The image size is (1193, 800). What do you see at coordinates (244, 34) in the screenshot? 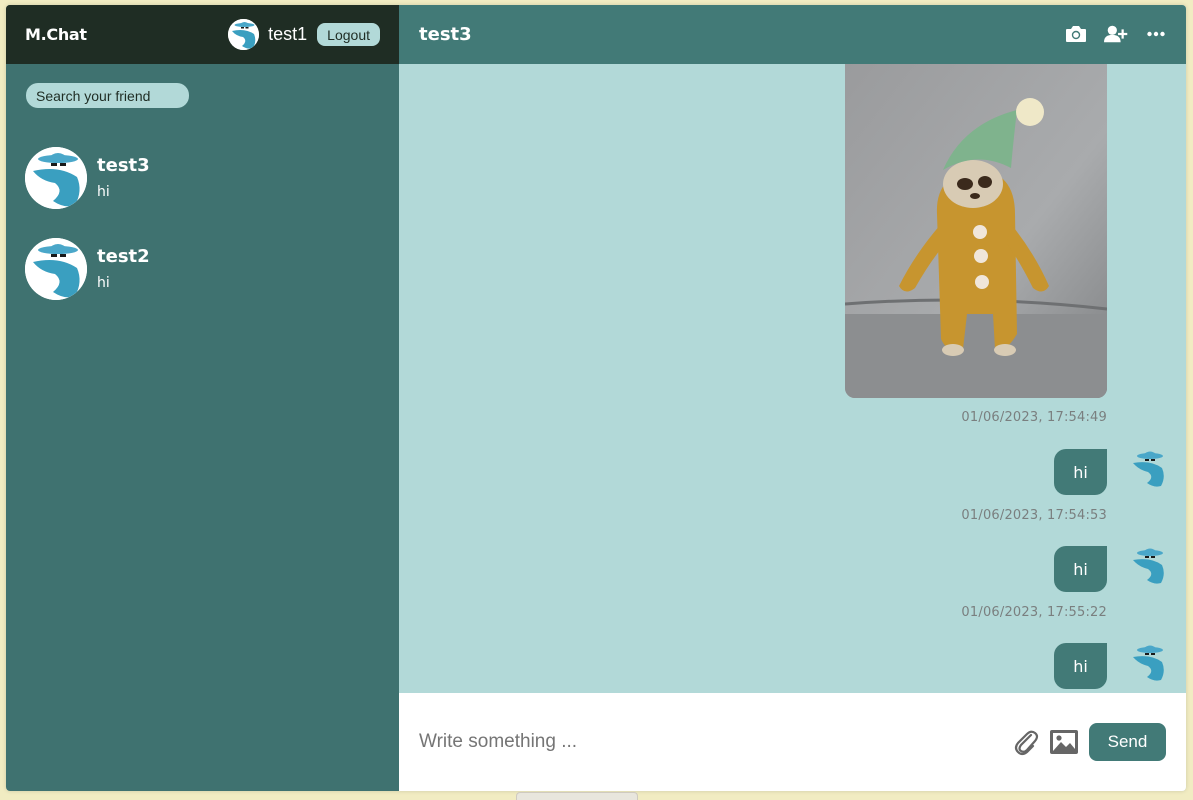
I see `current-user-avatar` at bounding box center [244, 34].